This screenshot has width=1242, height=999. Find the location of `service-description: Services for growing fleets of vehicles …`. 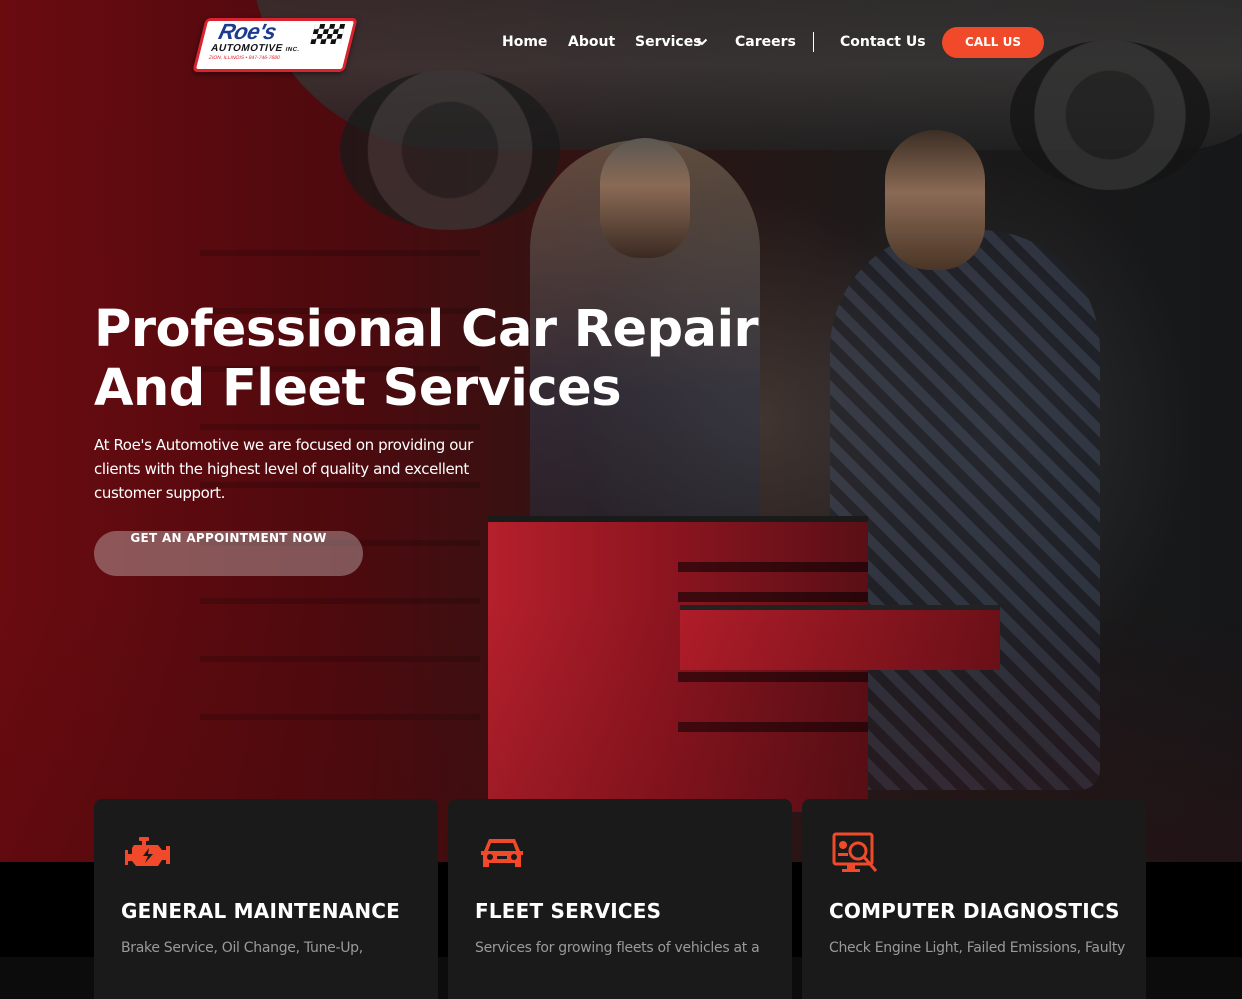

service-description: Services for growing fleets of vehicles … is located at coordinates (617, 948).